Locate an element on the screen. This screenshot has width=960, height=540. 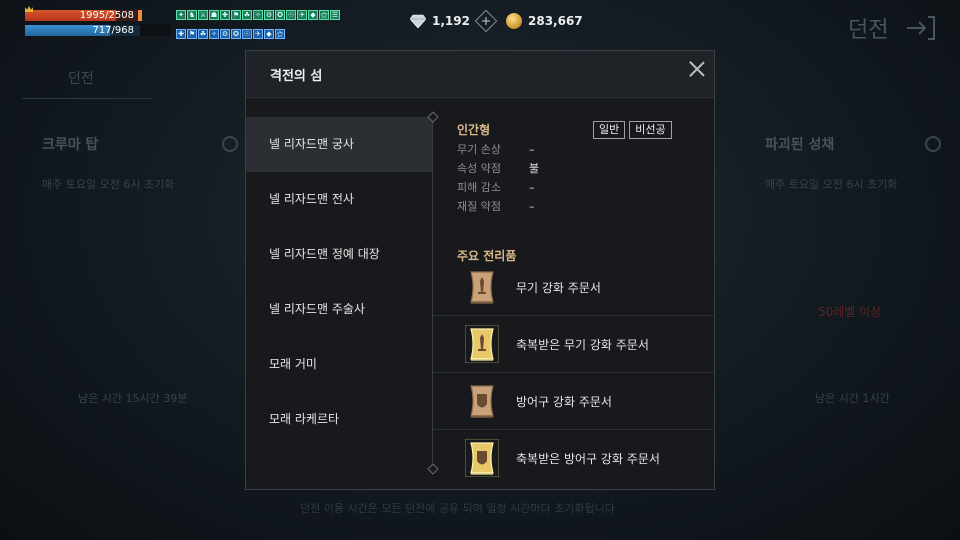
hp-bar: 1995/2508 is located at coordinates (82, 15).